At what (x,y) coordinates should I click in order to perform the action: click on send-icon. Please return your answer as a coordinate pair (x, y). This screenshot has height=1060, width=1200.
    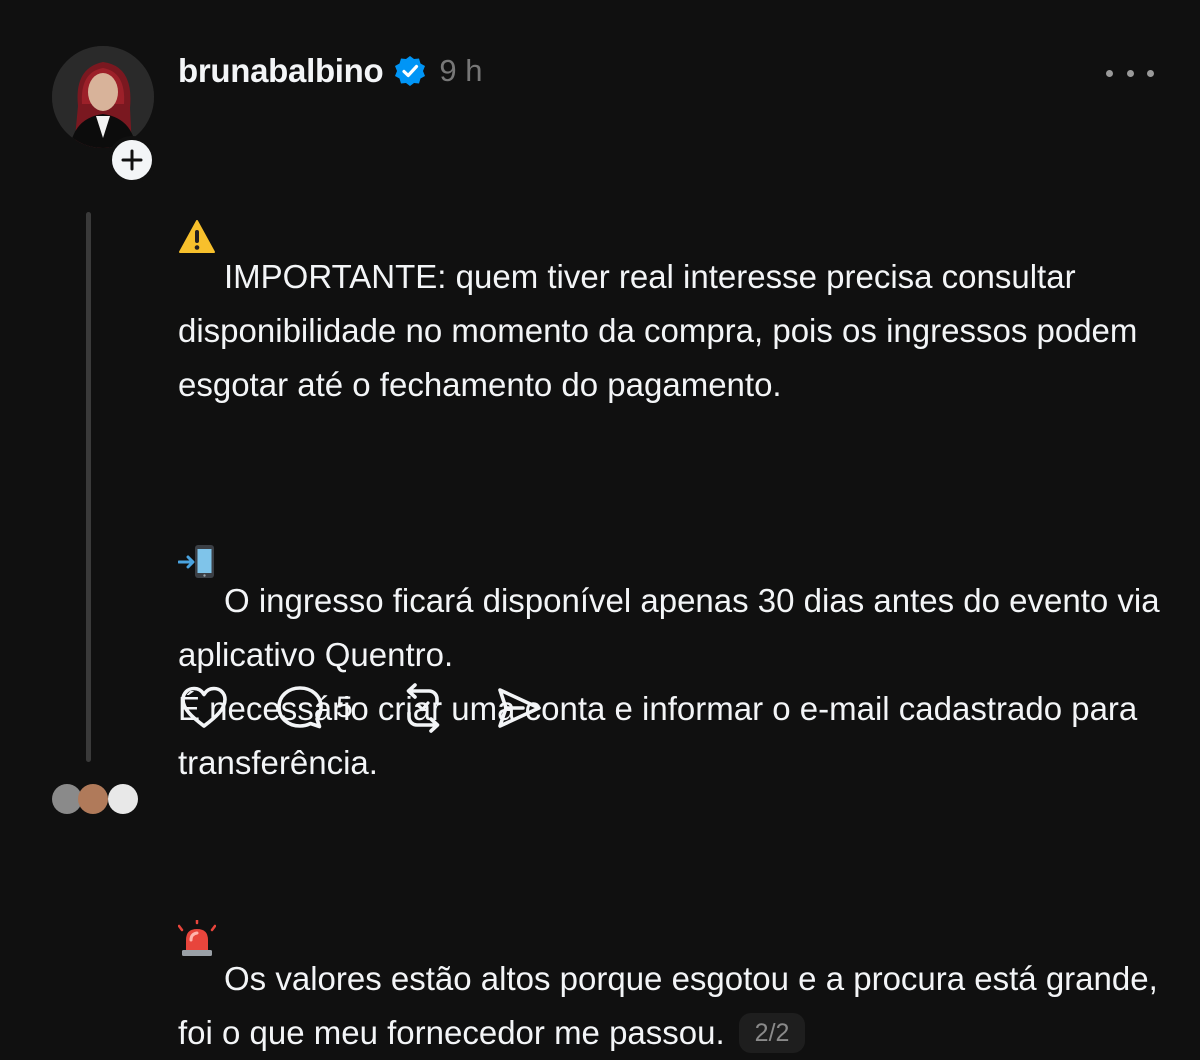
    Looking at the image, I should click on (519, 708).